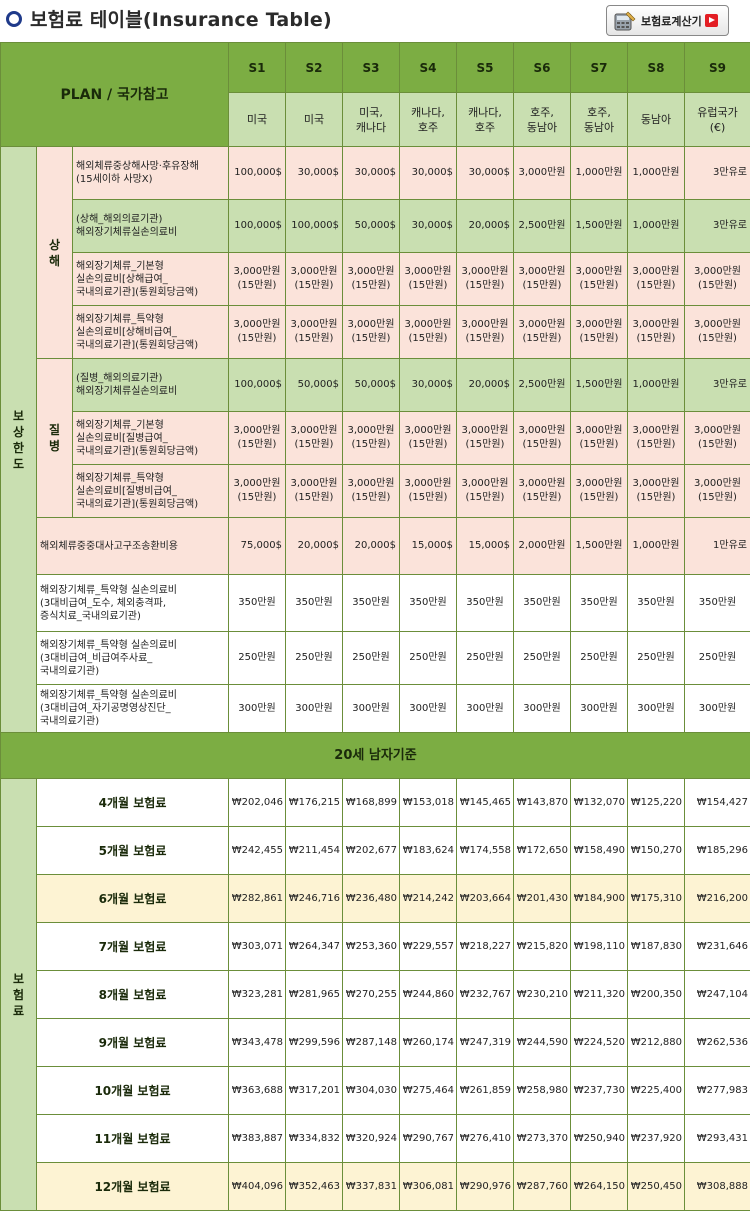 This screenshot has width=750, height=1214. Describe the element at coordinates (485, 850) in the screenshot. I see `premium-value-cell: ₩174,558` at that location.